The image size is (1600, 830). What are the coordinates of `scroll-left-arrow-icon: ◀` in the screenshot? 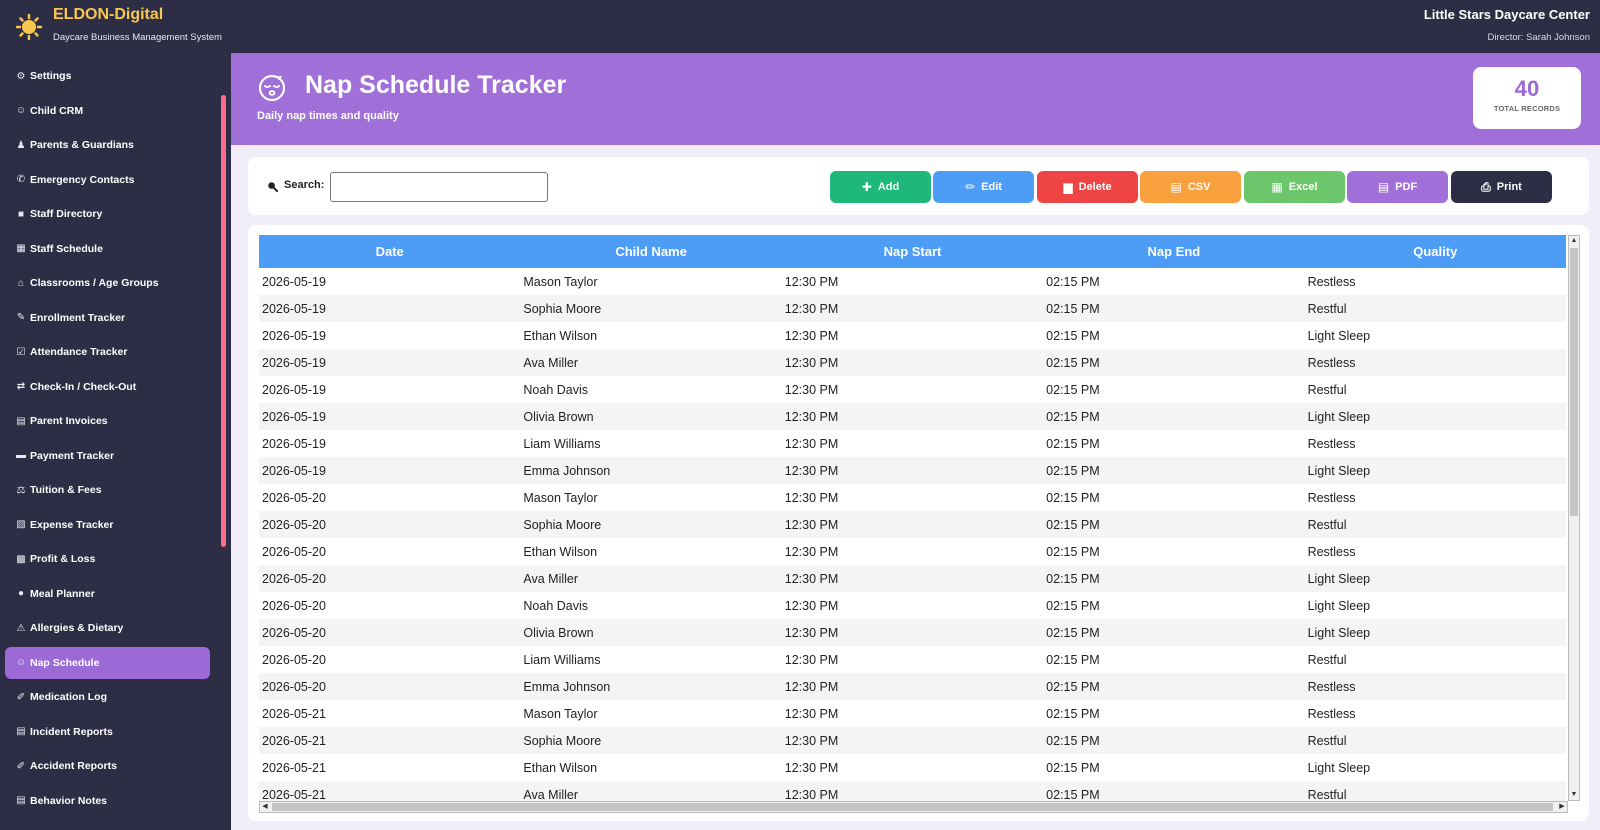 It's located at (265, 807).